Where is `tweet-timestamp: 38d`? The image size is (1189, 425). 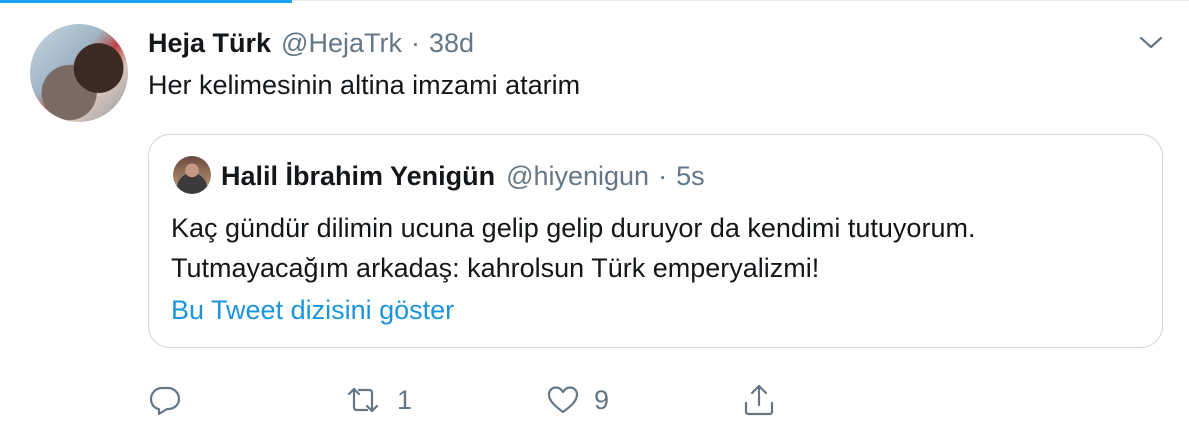 tweet-timestamp: 38d is located at coordinates (451, 43).